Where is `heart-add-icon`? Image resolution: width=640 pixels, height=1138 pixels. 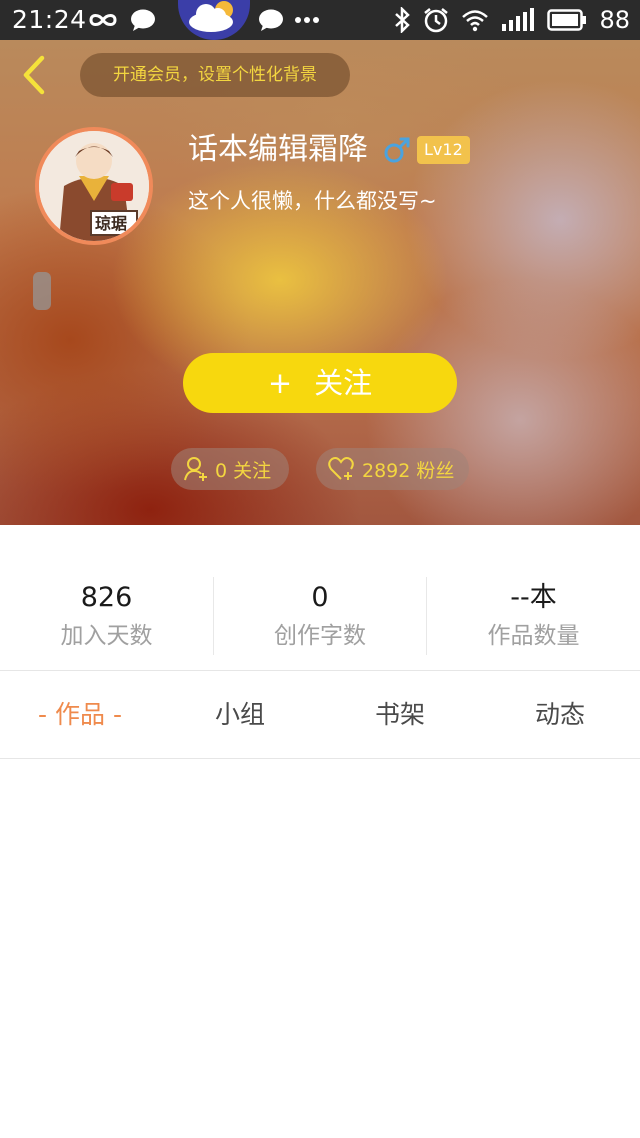
heart-add-icon is located at coordinates (341, 468).